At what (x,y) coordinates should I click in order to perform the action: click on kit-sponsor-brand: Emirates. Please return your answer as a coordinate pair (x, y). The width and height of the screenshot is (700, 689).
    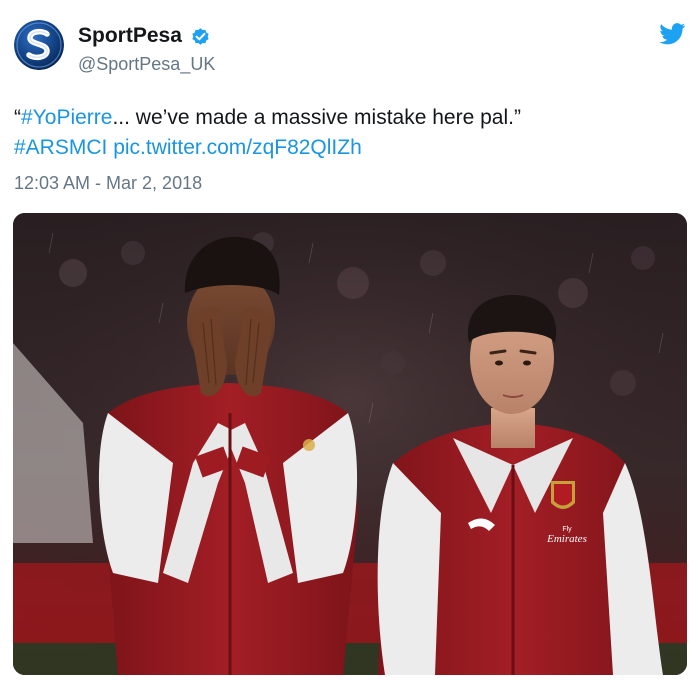
    Looking at the image, I should click on (566, 539).